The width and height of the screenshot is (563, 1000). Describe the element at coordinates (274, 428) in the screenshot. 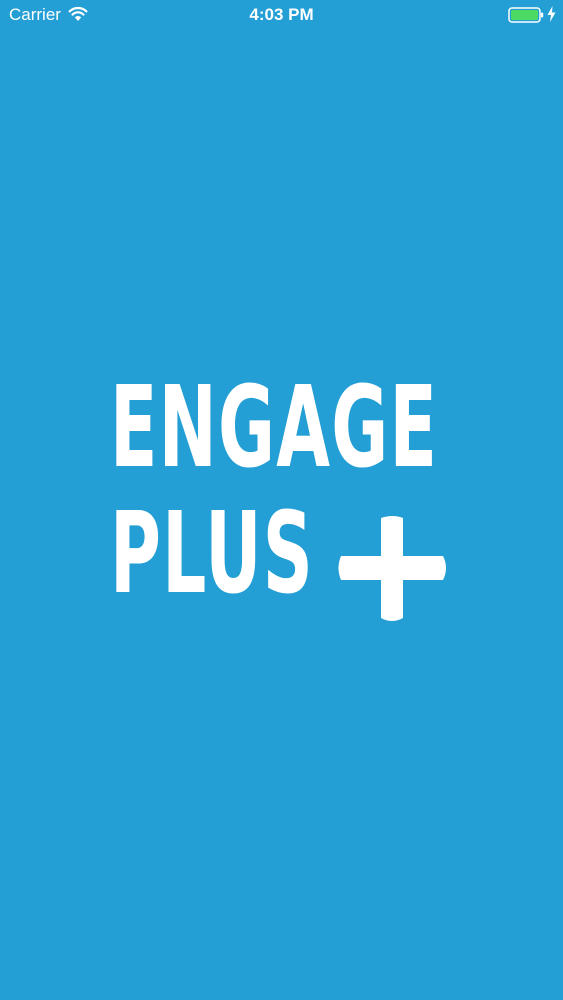

I see `logo-word-engage: ENGAGE` at that location.